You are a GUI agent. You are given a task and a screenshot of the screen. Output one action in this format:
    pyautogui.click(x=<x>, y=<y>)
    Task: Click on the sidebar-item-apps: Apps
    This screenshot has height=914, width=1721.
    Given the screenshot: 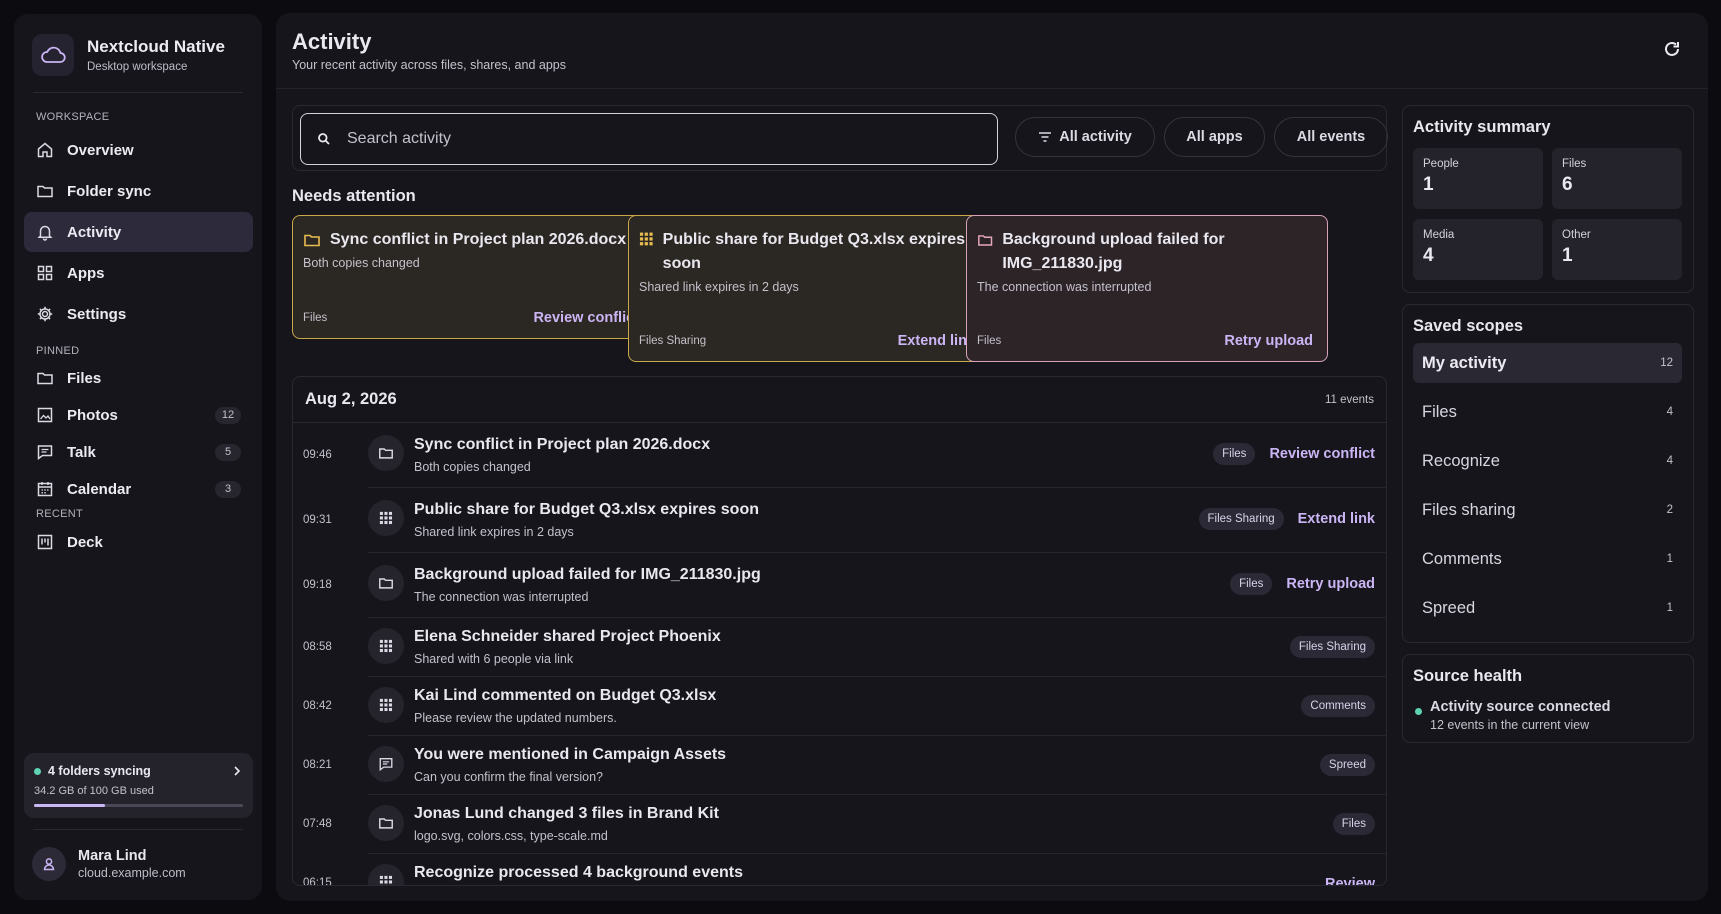 What is the action you would take?
    pyautogui.click(x=138, y=273)
    